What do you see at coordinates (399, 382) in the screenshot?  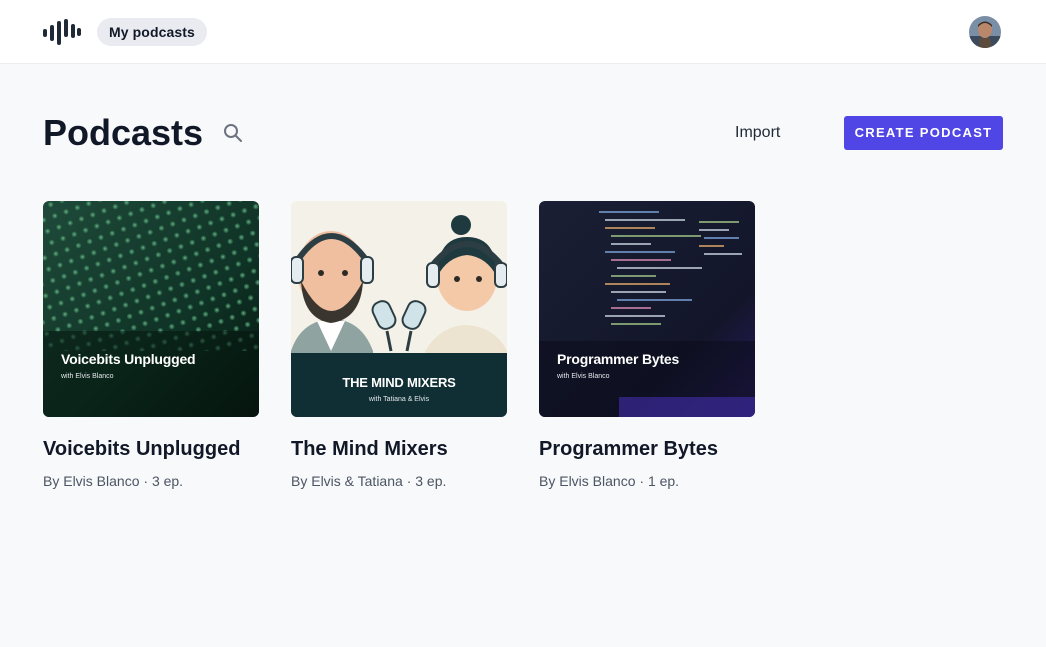 I see `cover-title: THE MIND MIXERS` at bounding box center [399, 382].